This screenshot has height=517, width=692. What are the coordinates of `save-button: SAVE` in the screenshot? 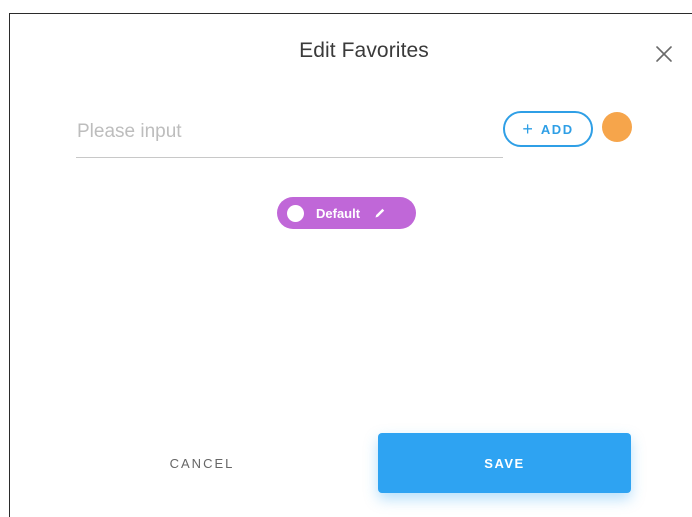 It's located at (504, 463).